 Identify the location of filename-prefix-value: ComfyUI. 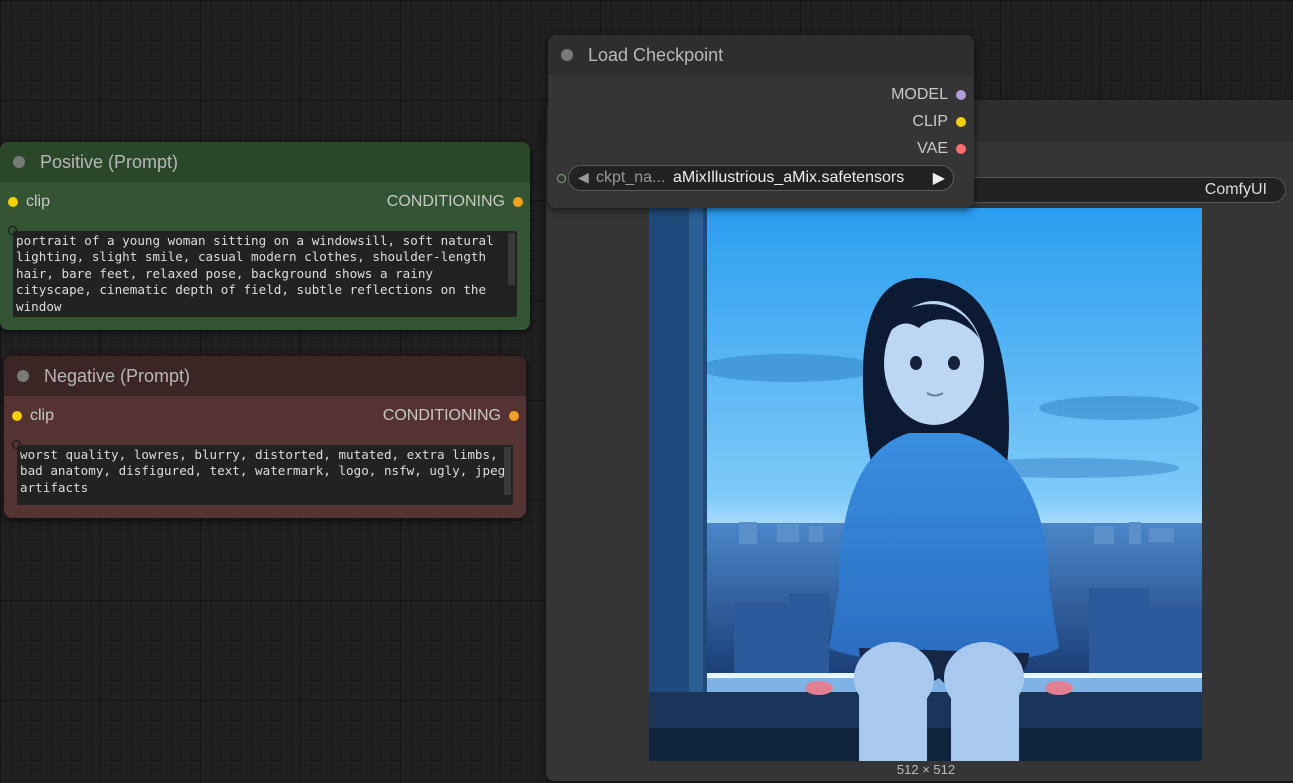
(1235, 189).